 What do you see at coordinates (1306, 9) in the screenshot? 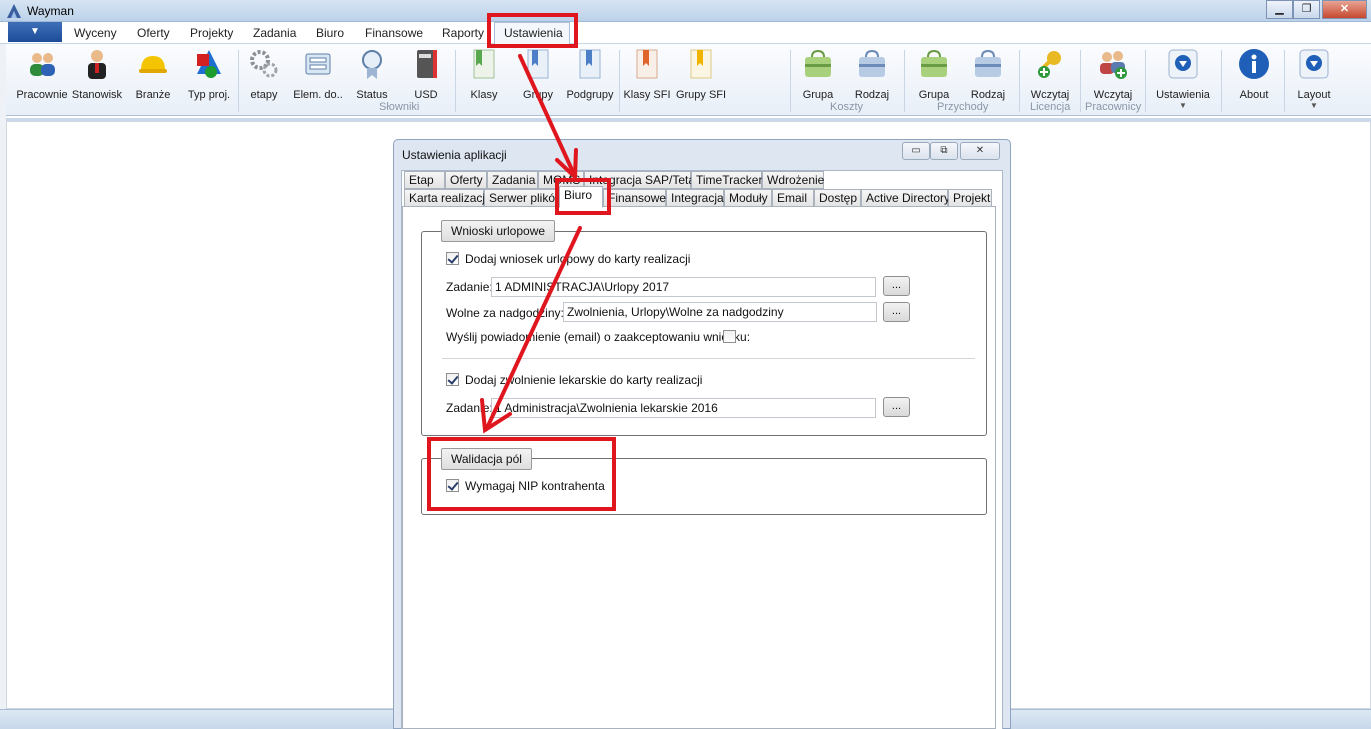
I see `restore-button: ❐` at bounding box center [1306, 9].